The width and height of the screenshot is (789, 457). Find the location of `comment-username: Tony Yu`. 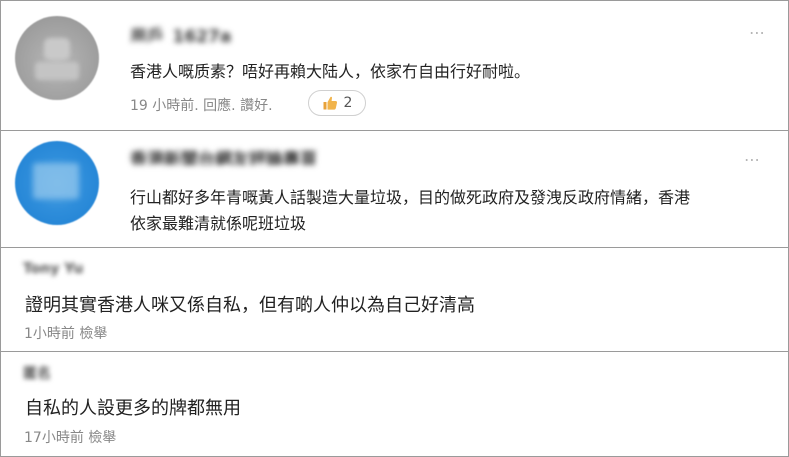

comment-username: Tony Yu is located at coordinates (65, 270).